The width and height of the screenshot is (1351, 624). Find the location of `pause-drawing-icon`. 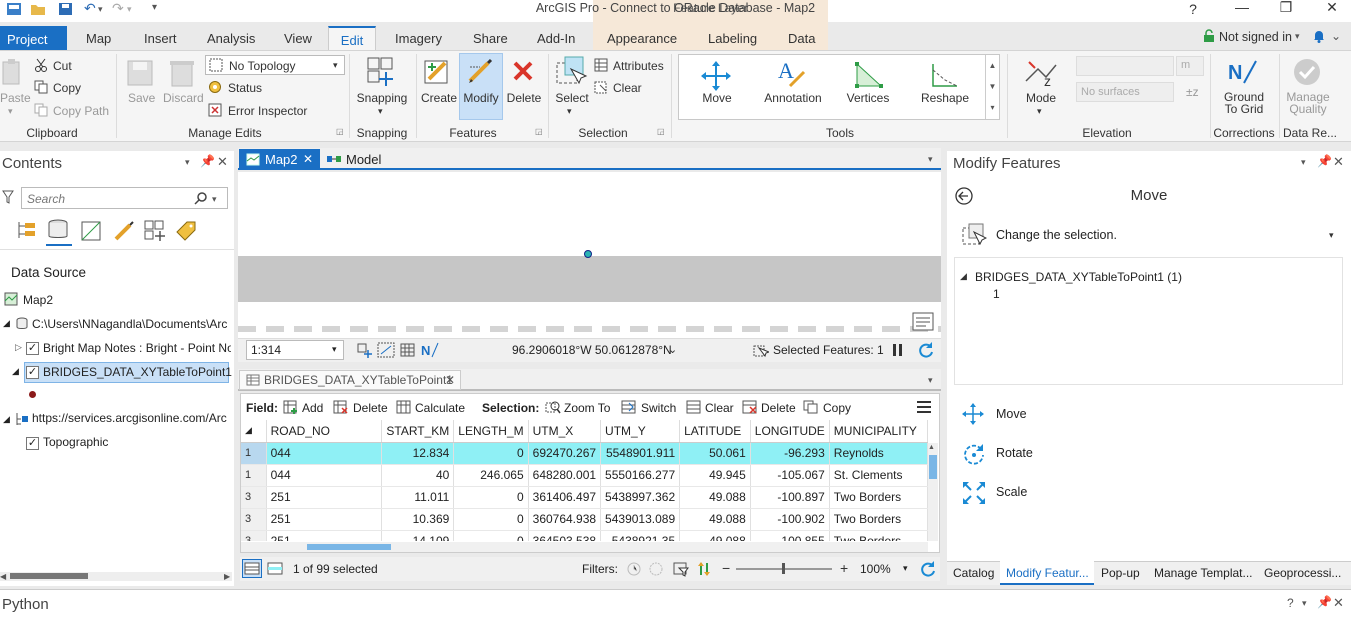

pause-drawing-icon is located at coordinates (898, 350).